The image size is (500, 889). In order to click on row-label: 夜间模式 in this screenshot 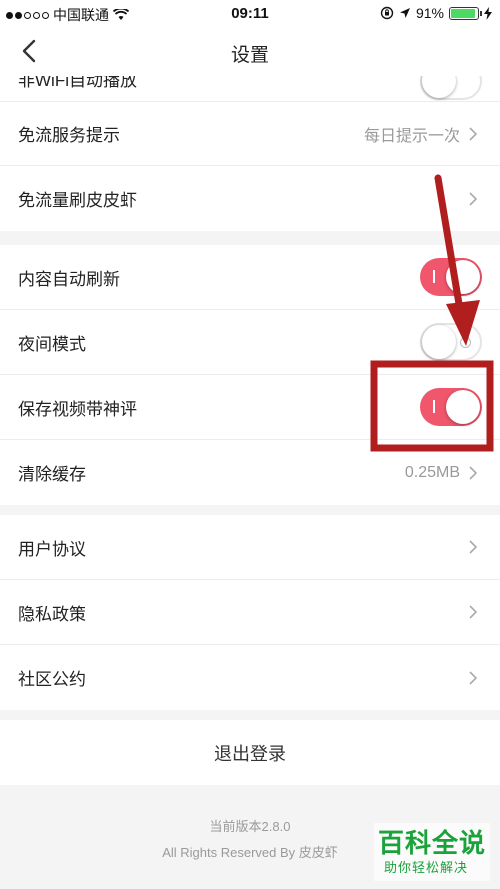, I will do `click(52, 344)`.